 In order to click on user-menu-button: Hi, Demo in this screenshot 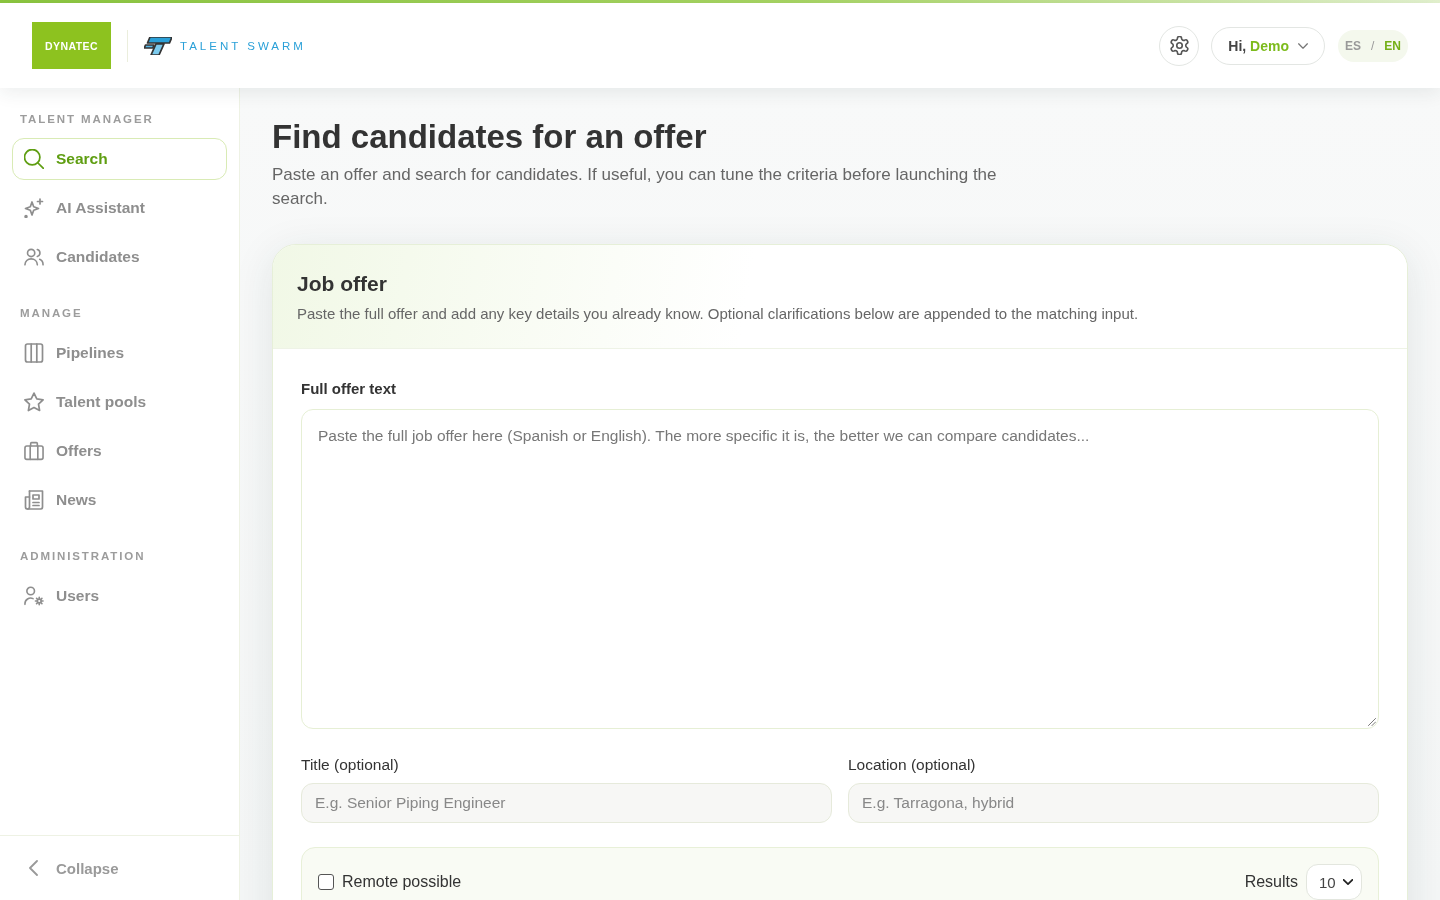, I will do `click(1268, 45)`.